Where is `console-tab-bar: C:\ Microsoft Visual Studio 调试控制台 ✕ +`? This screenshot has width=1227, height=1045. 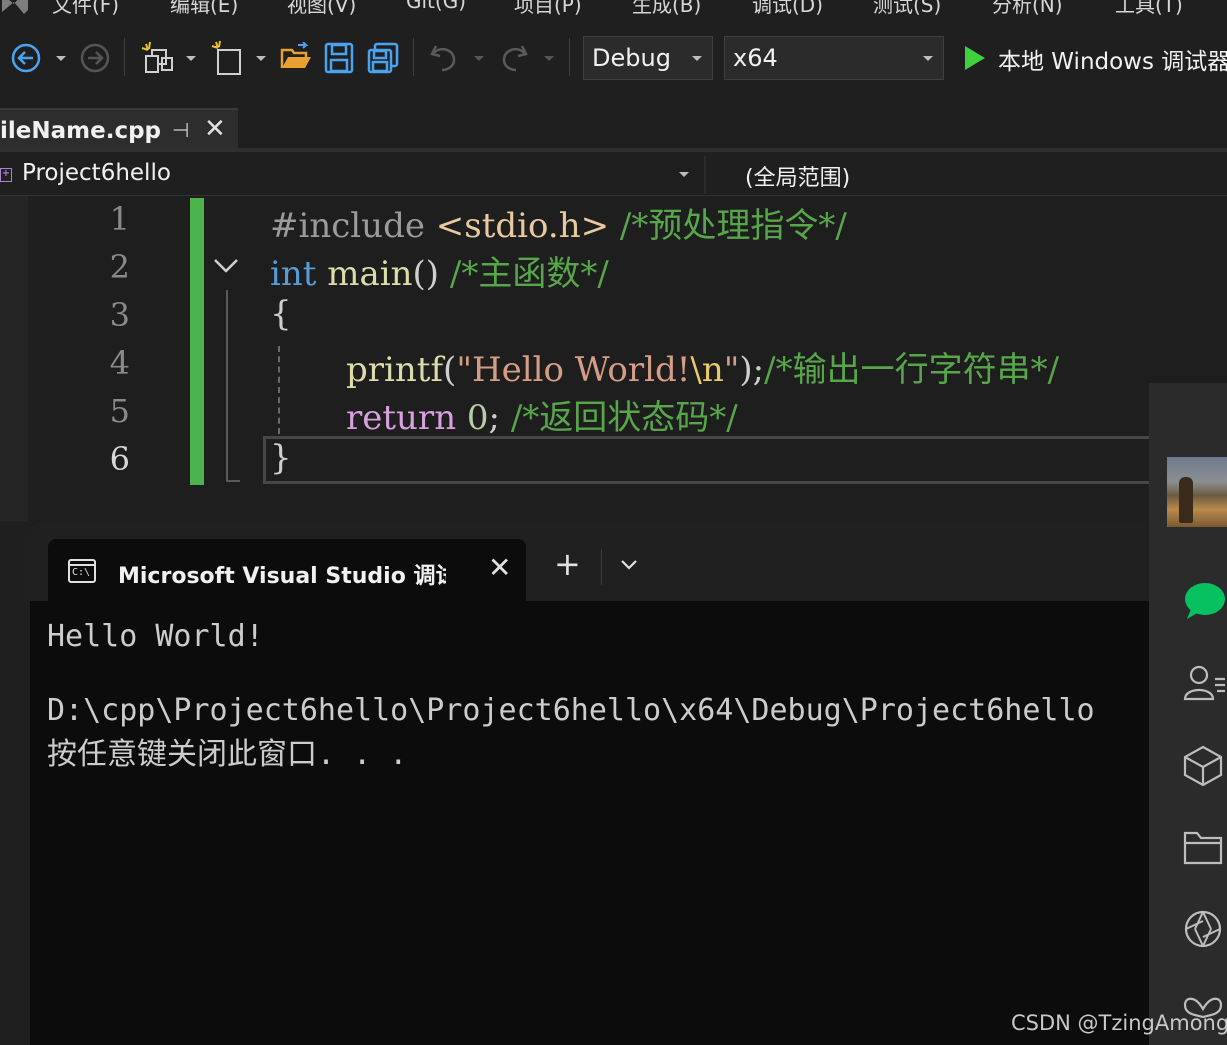 console-tab-bar: C:\ Microsoft Visual Studio 调试控制台 ✕ + is located at coordinates (605, 561).